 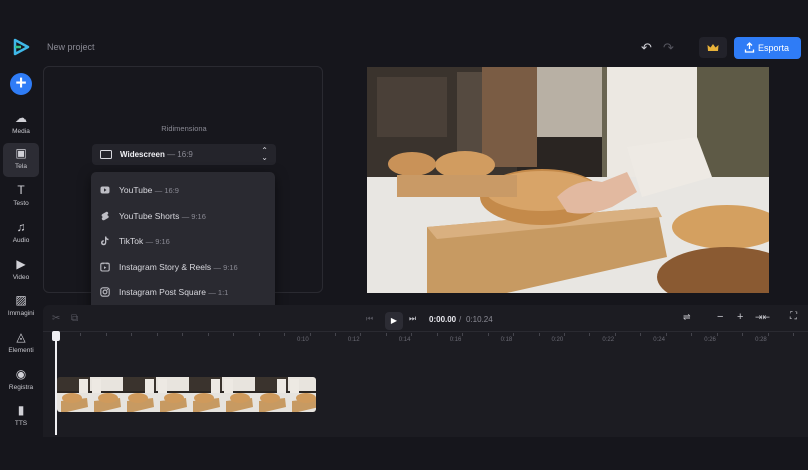 I want to click on current-time: 0:00.00, so click(x=443, y=319).